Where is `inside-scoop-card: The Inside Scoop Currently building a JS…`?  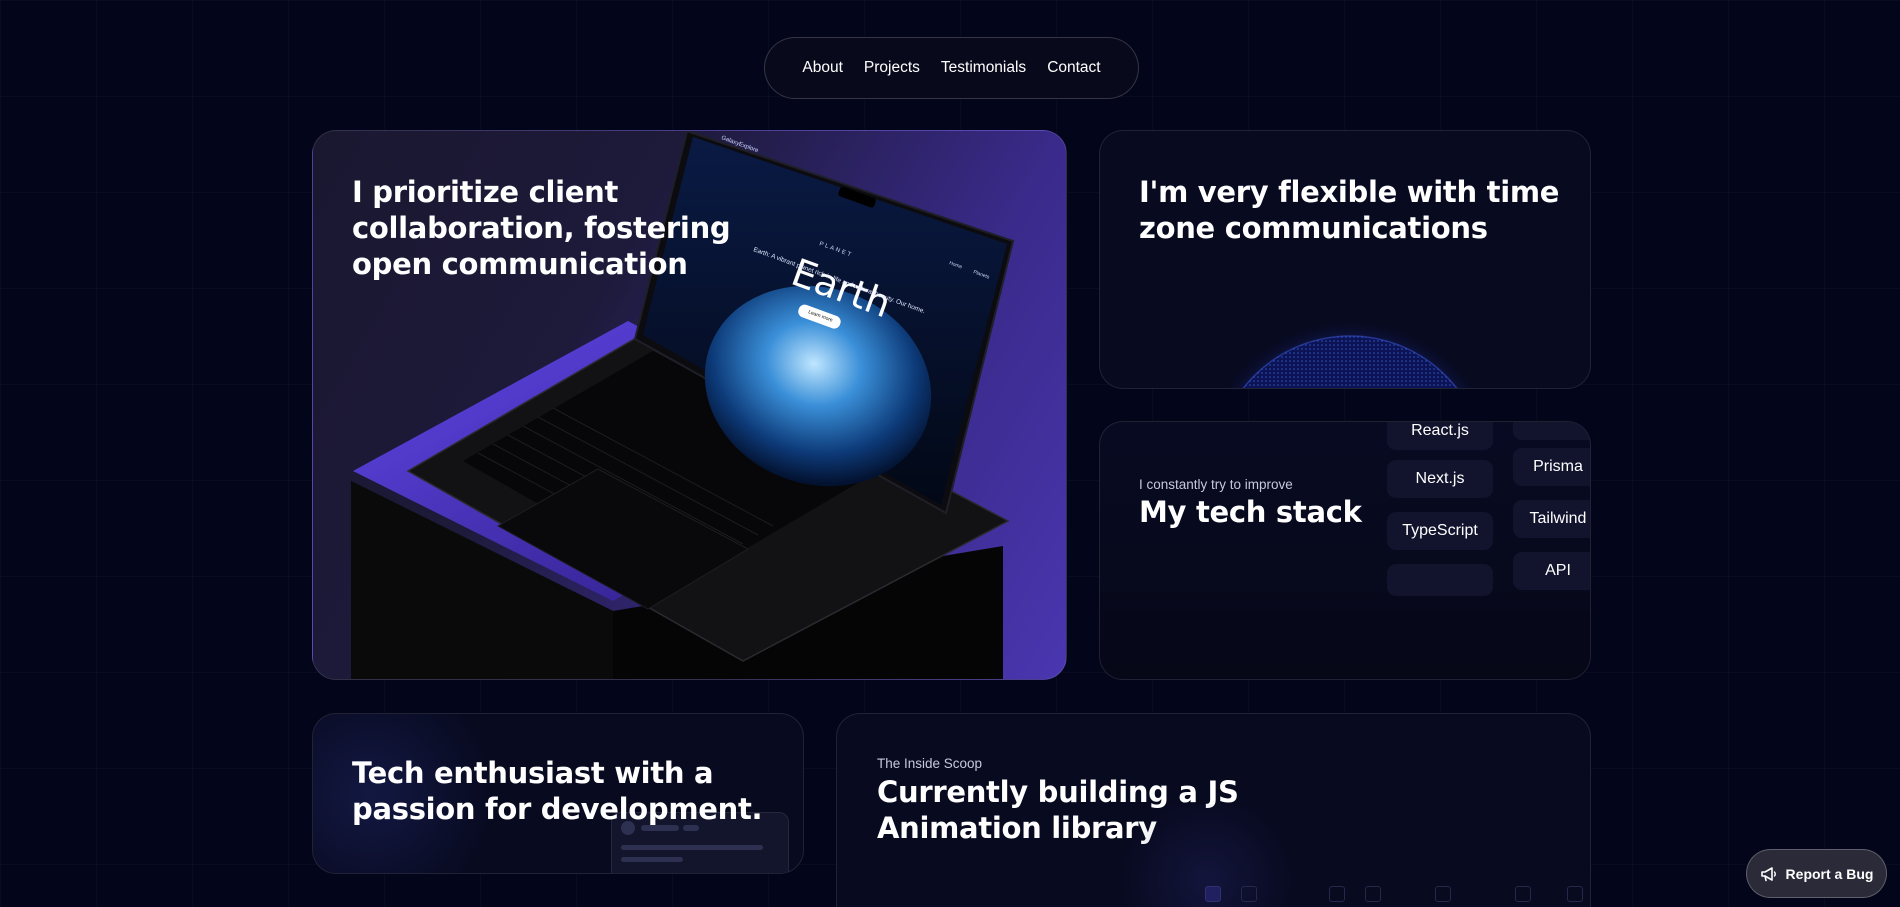 inside-scoop-card: The Inside Scoop Currently building a JS… is located at coordinates (1213, 810).